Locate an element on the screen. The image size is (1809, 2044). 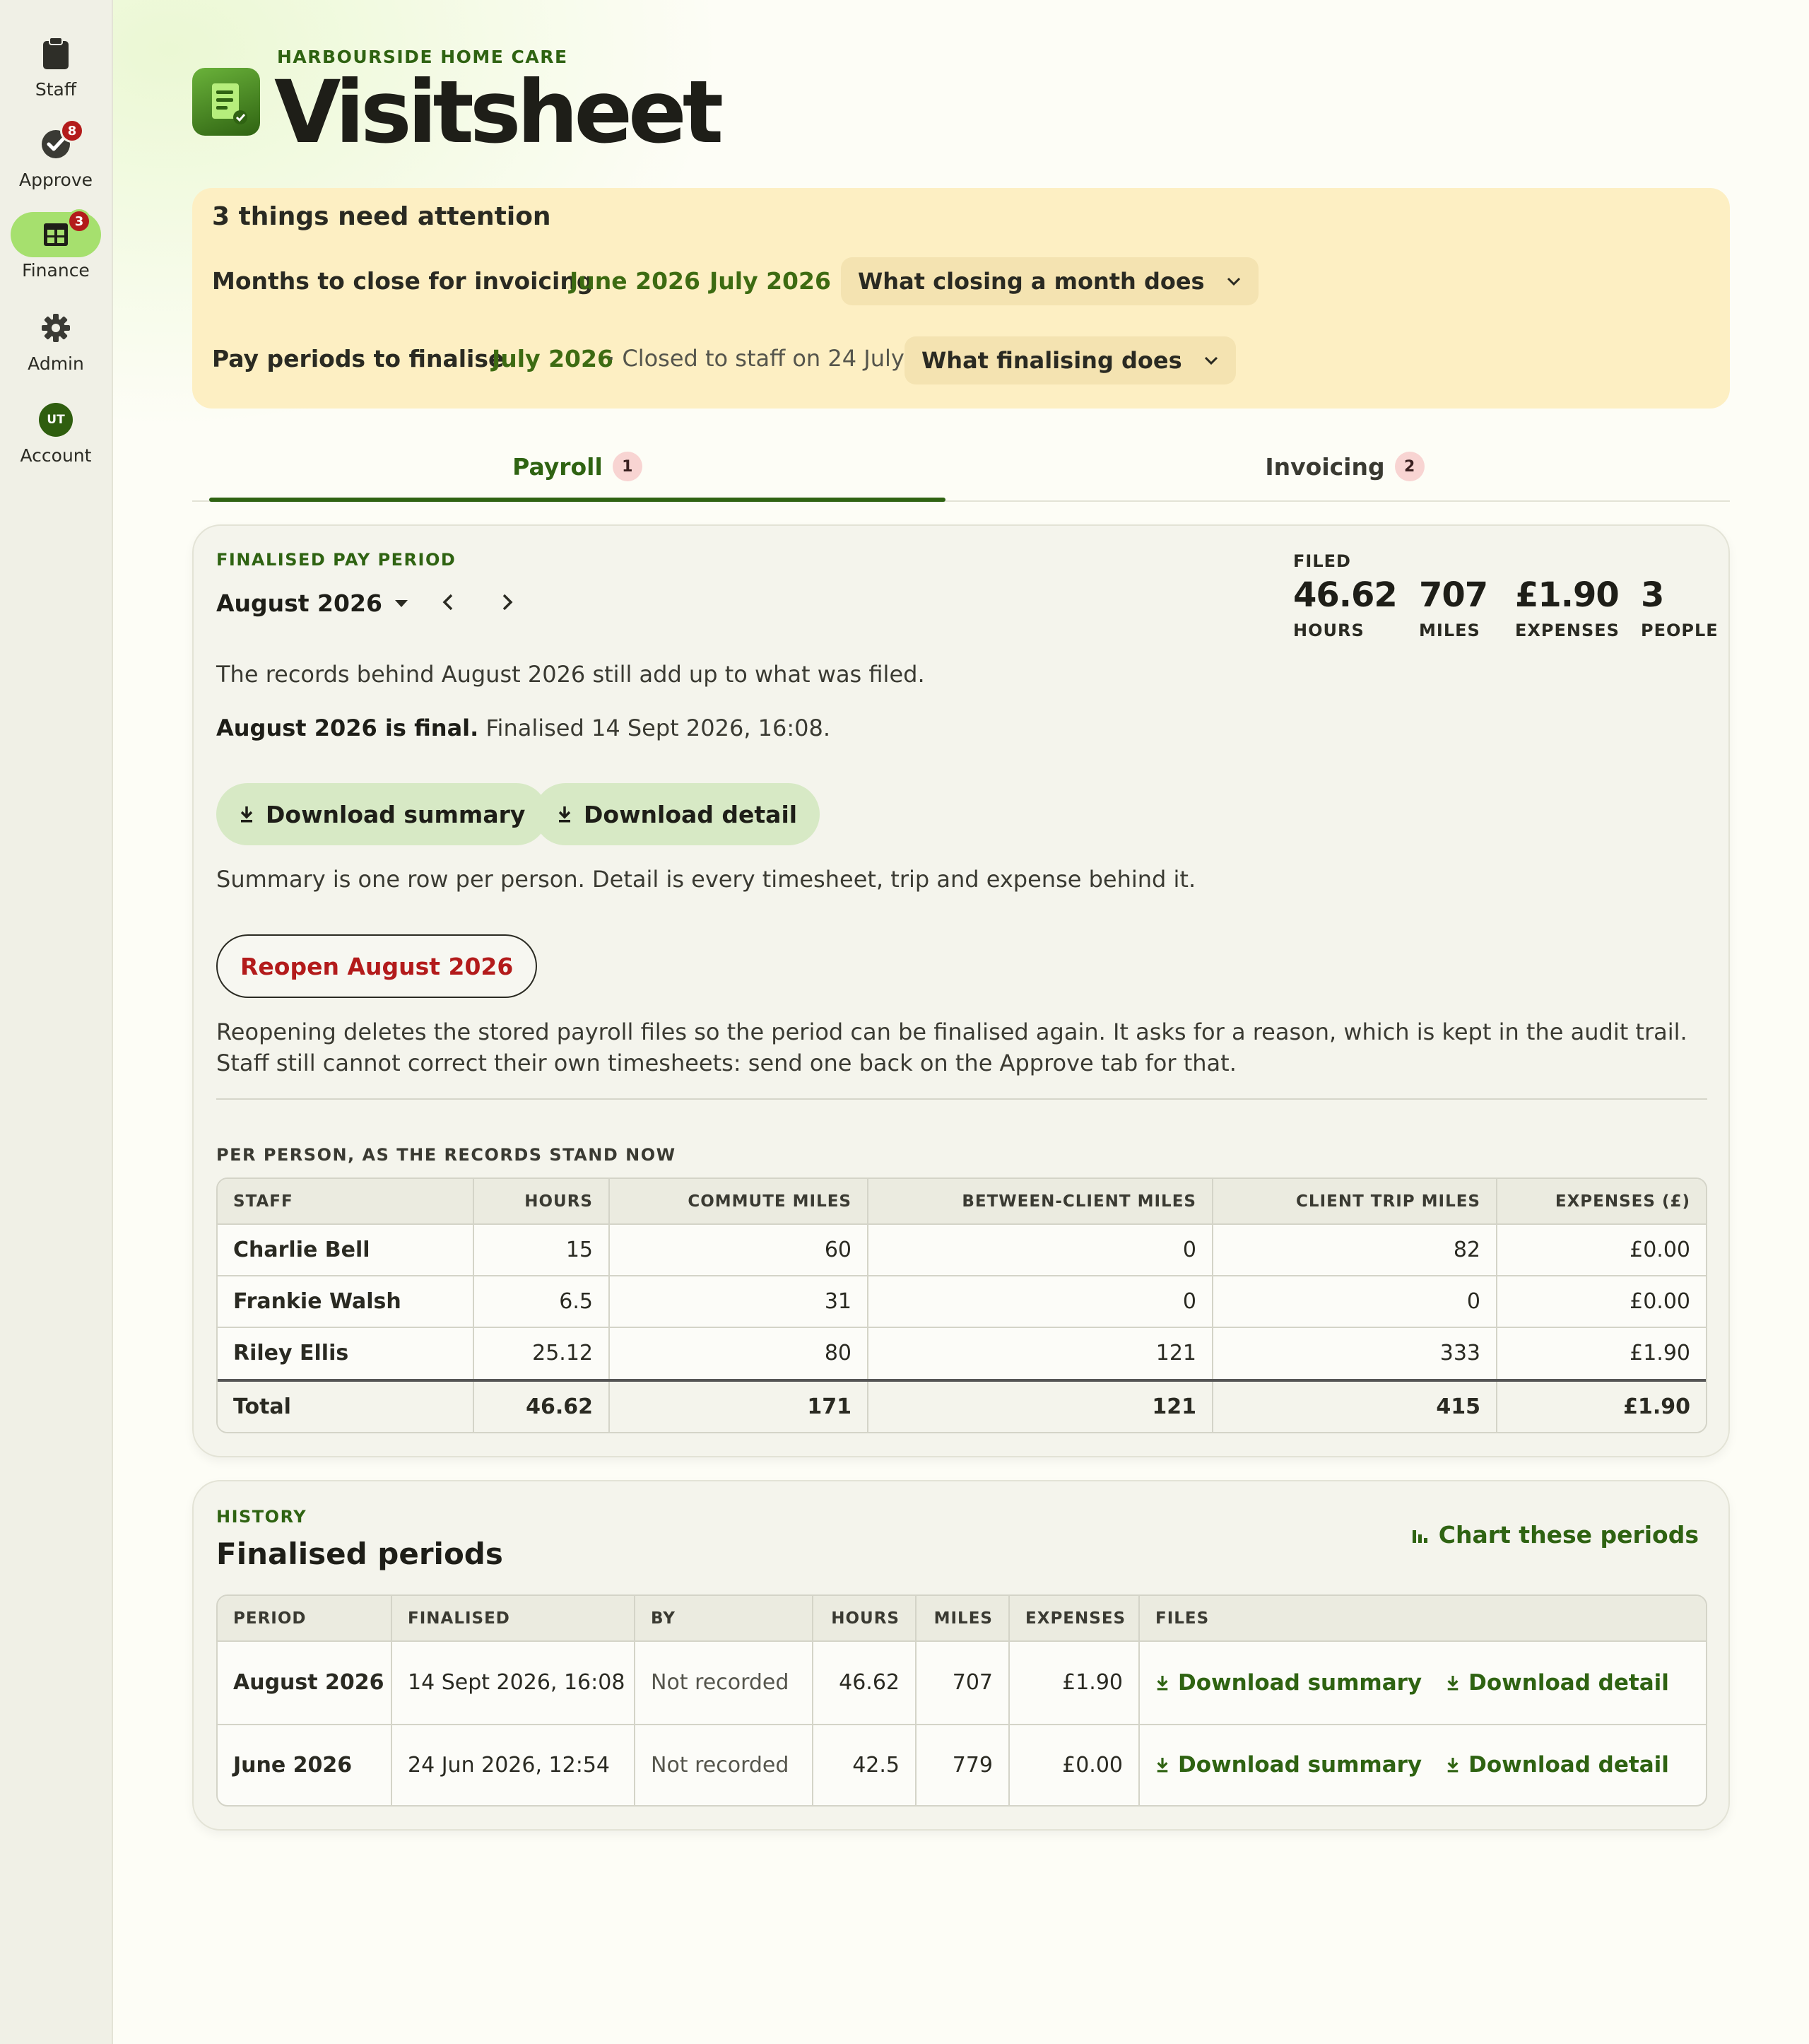
period-eyebrow: FINALISED PAY PERIOD is located at coordinates (336, 560).